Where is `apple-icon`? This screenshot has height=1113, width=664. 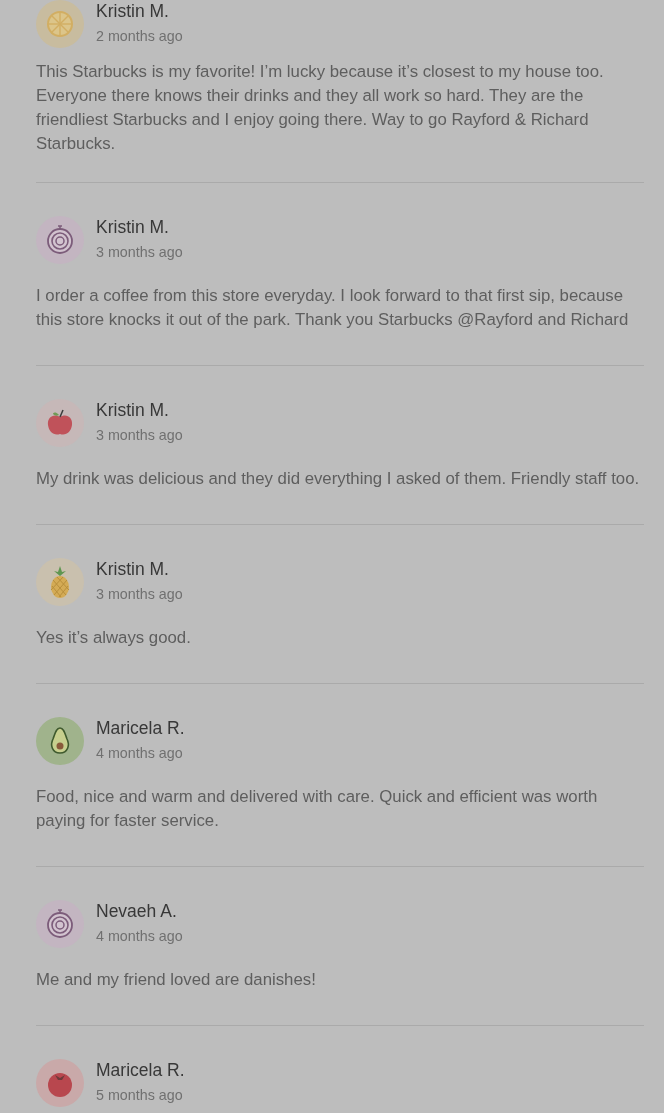
apple-icon is located at coordinates (60, 423).